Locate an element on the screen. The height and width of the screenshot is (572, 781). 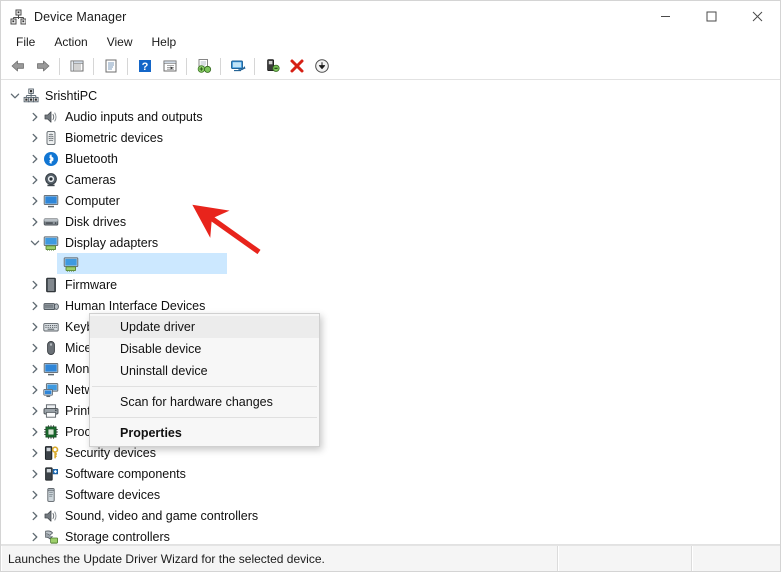
keyboard-icon is located at coordinates (51, 327).